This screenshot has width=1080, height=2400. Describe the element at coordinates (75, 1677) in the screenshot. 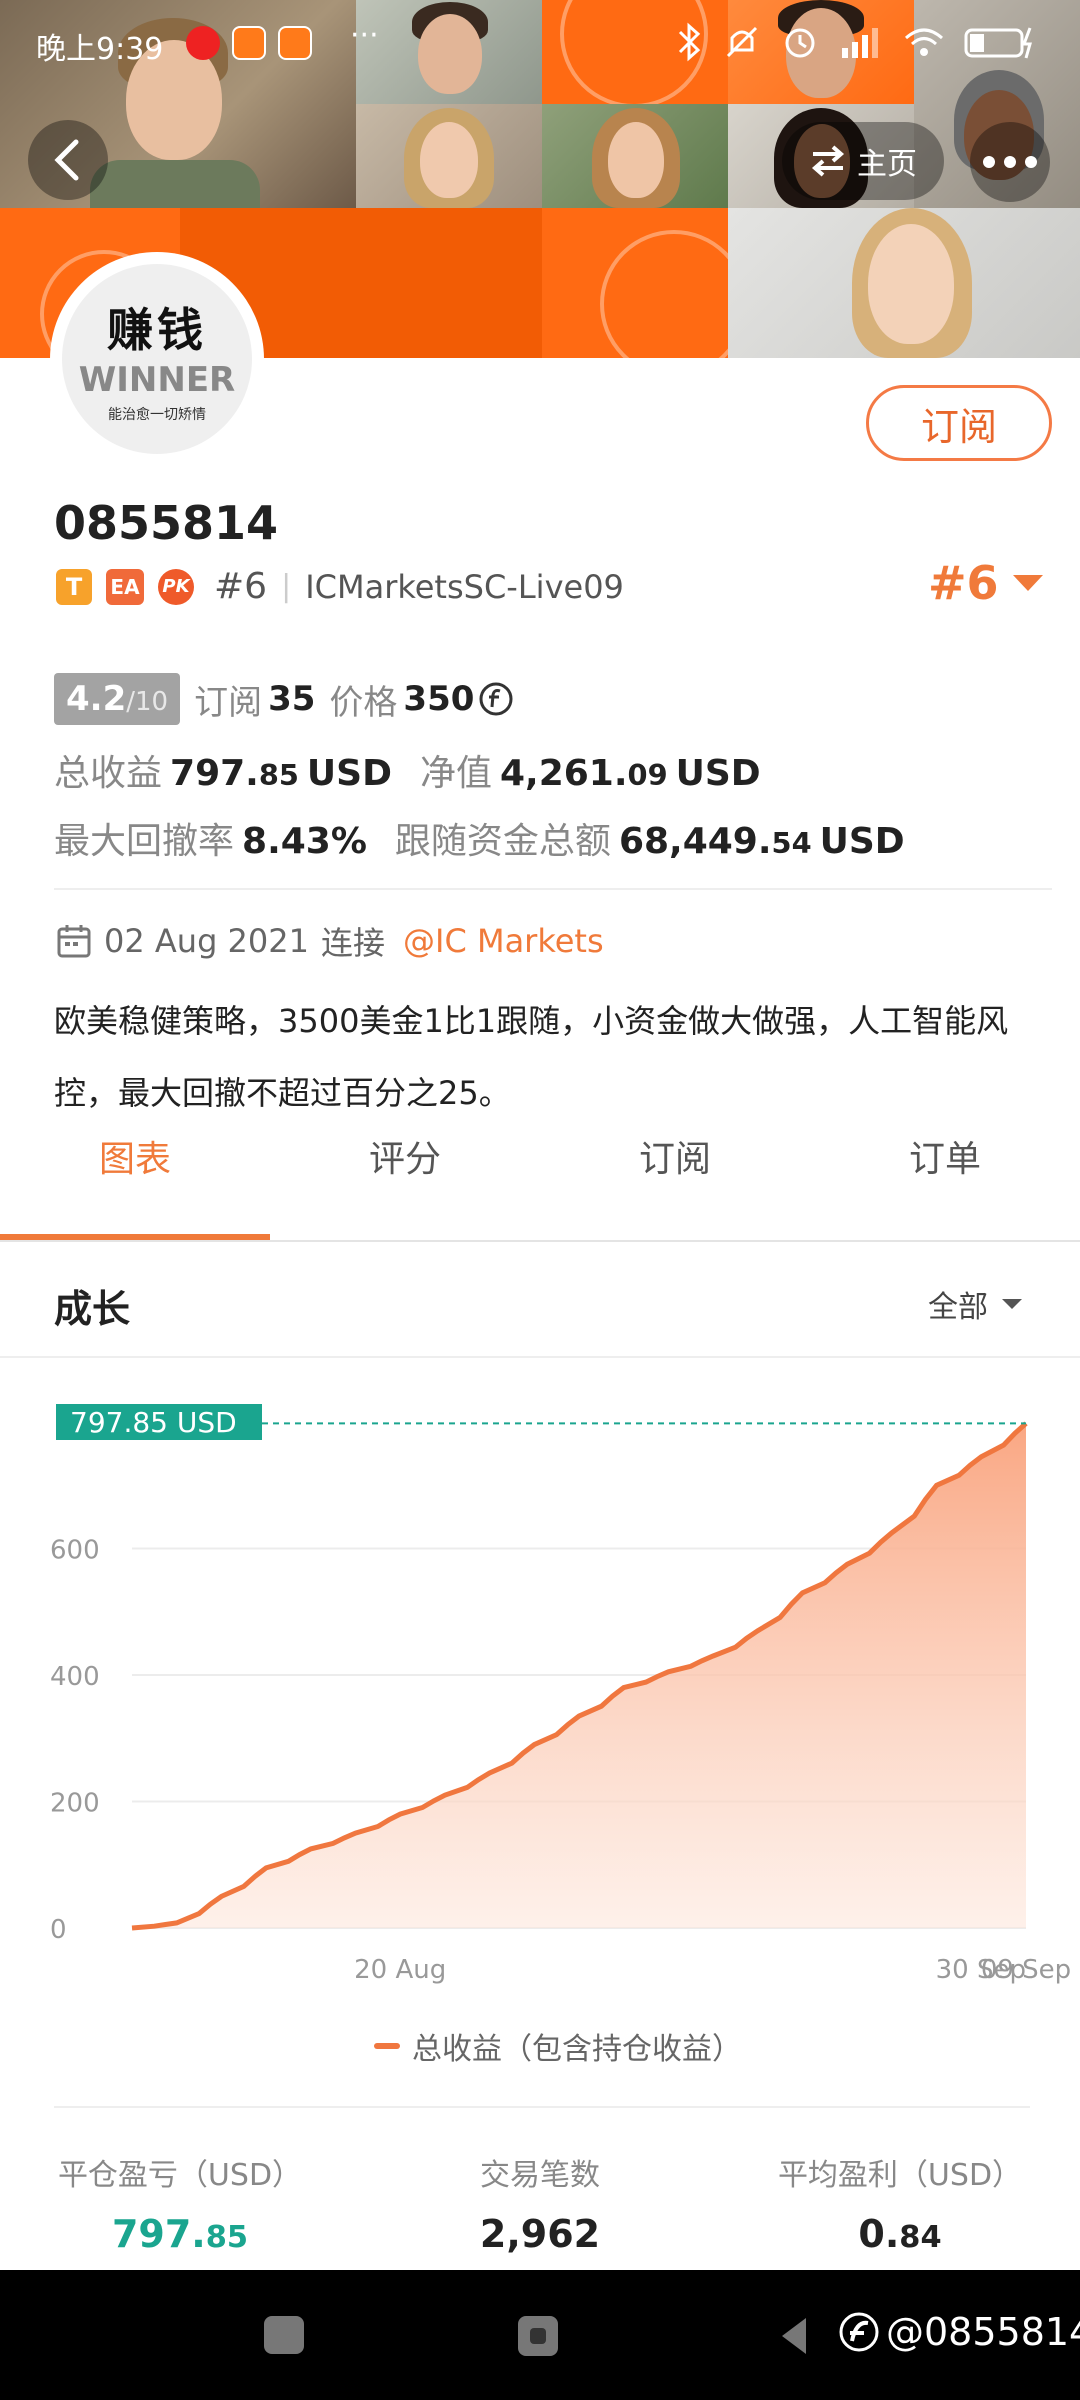

I see `y-tick-label: 400` at that location.